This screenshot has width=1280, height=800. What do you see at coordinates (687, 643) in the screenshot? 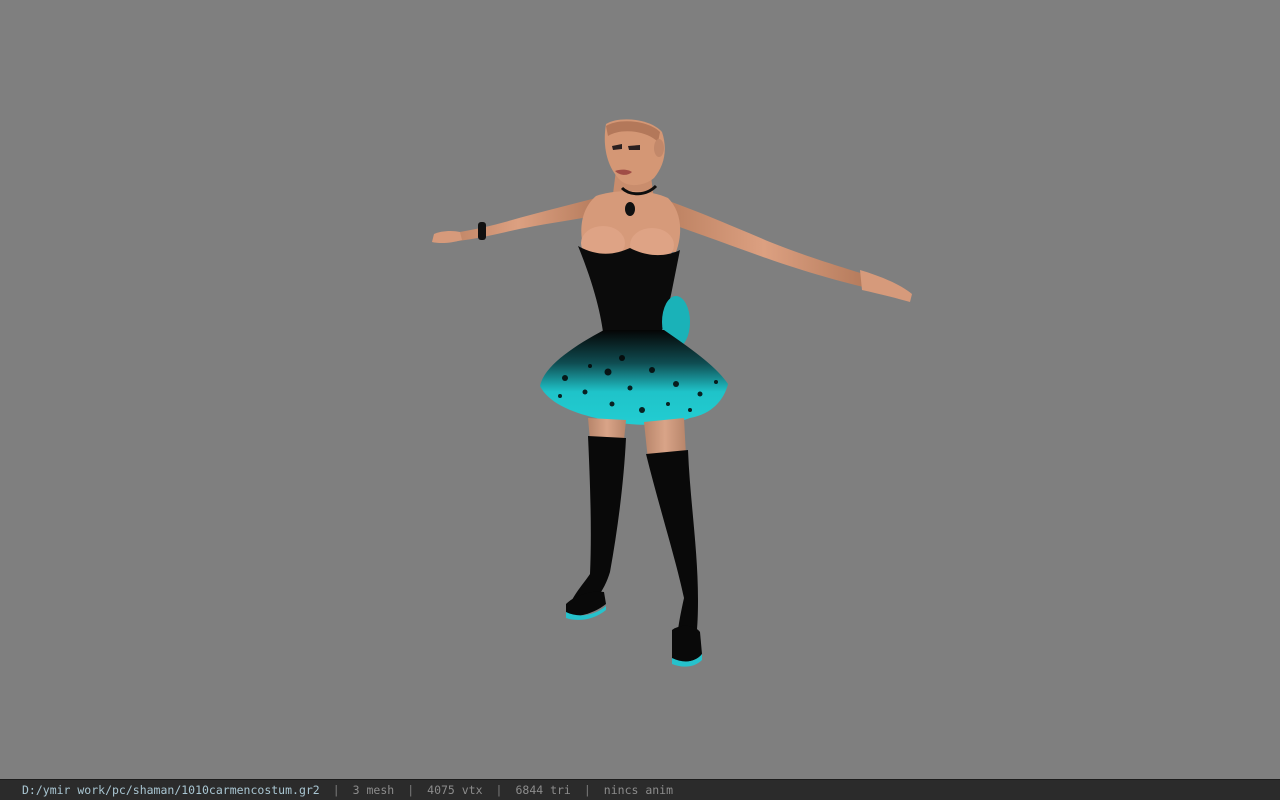
I see `right-boot-foot` at bounding box center [687, 643].